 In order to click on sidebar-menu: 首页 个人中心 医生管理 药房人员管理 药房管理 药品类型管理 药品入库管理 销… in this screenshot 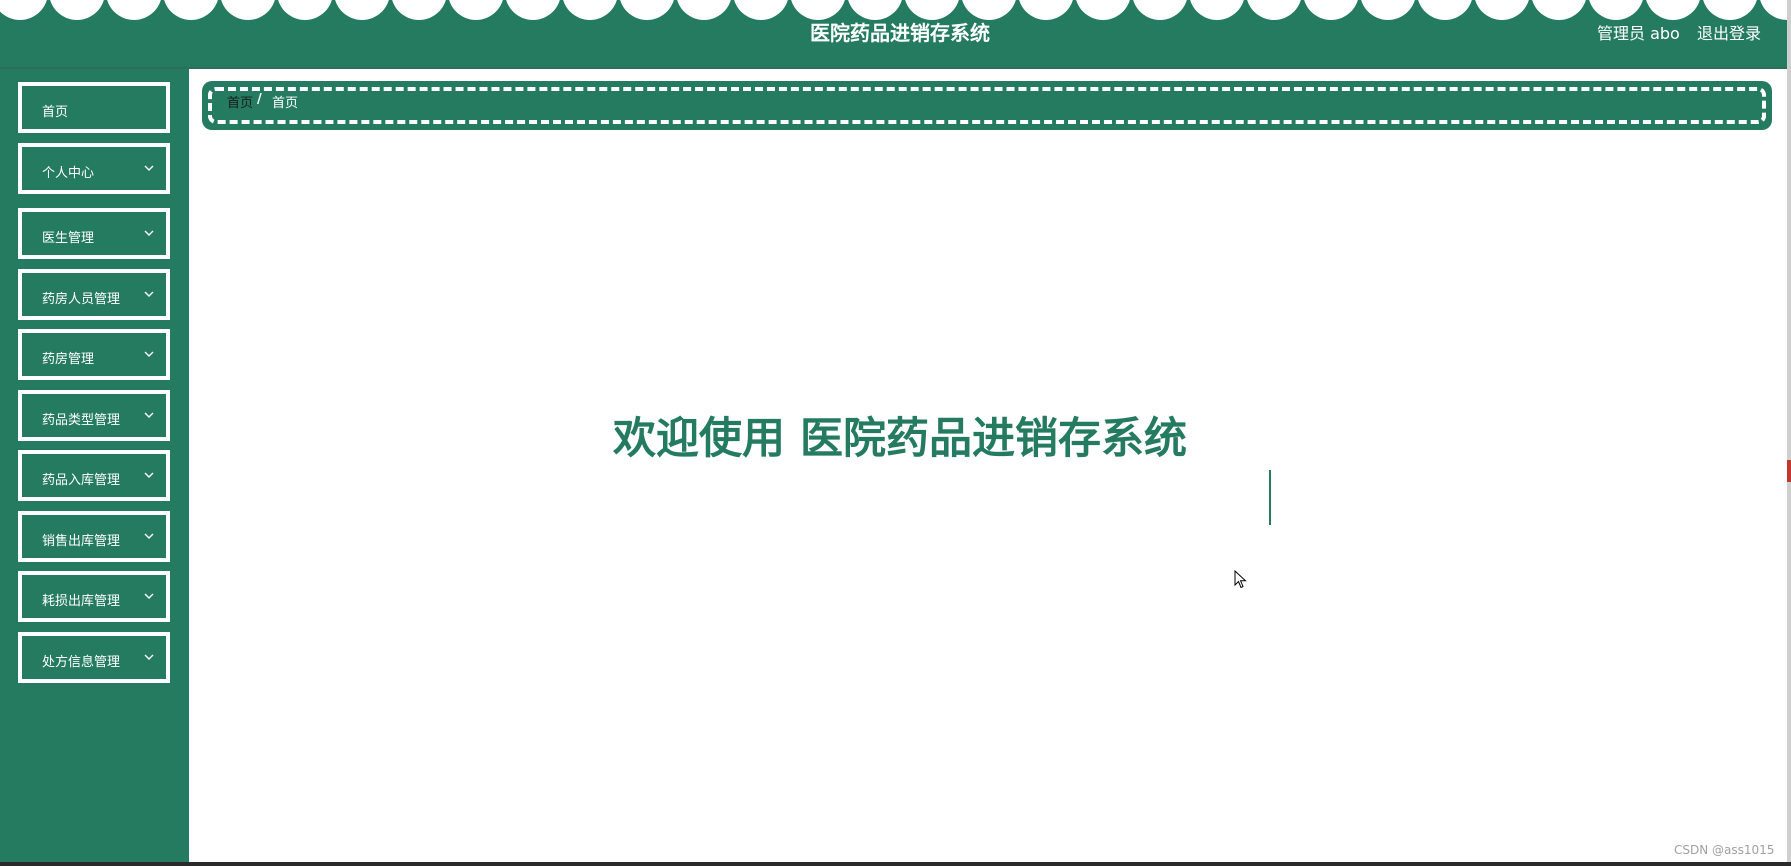, I will do `click(94, 467)`.